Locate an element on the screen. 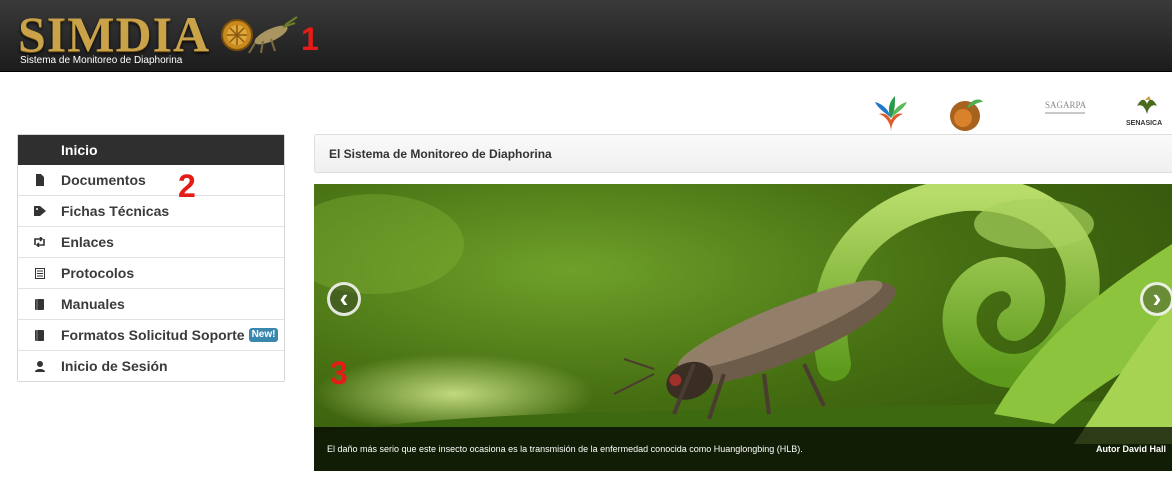 The width and height of the screenshot is (1172, 481). carousel-prev-button: ‹ is located at coordinates (344, 299).